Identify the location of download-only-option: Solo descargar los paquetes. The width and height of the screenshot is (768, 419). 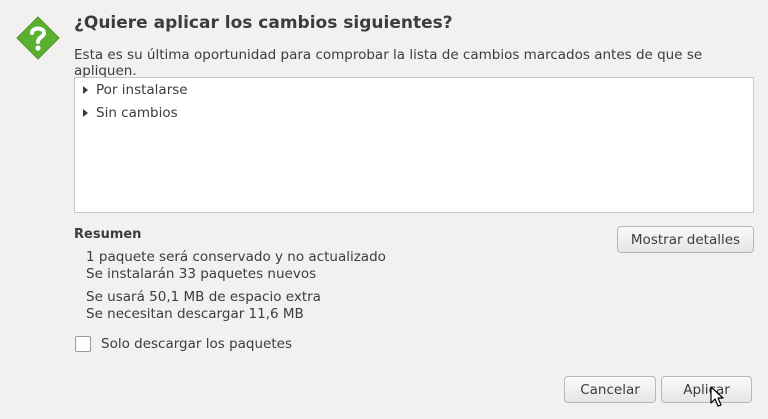
(183, 344).